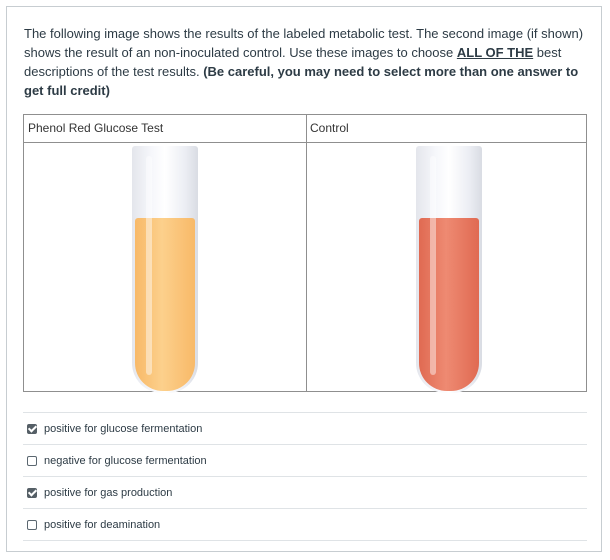  What do you see at coordinates (305, 460) in the screenshot?
I see `answer-option: negative for glucose fermentation` at bounding box center [305, 460].